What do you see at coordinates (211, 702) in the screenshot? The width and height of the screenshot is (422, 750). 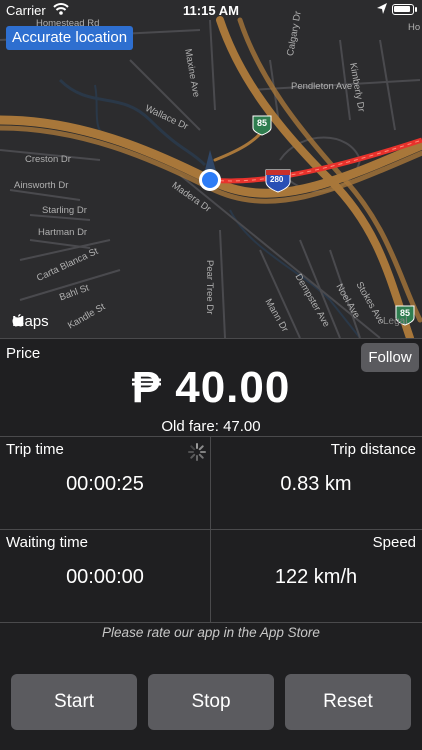 I see `stop-button: Stop` at bounding box center [211, 702].